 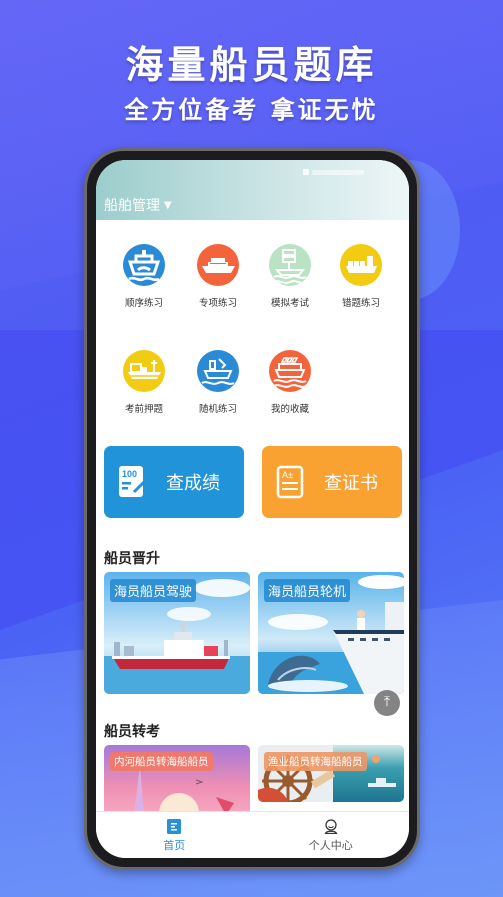 I want to click on grid-label: 我的收藏, so click(x=289, y=409).